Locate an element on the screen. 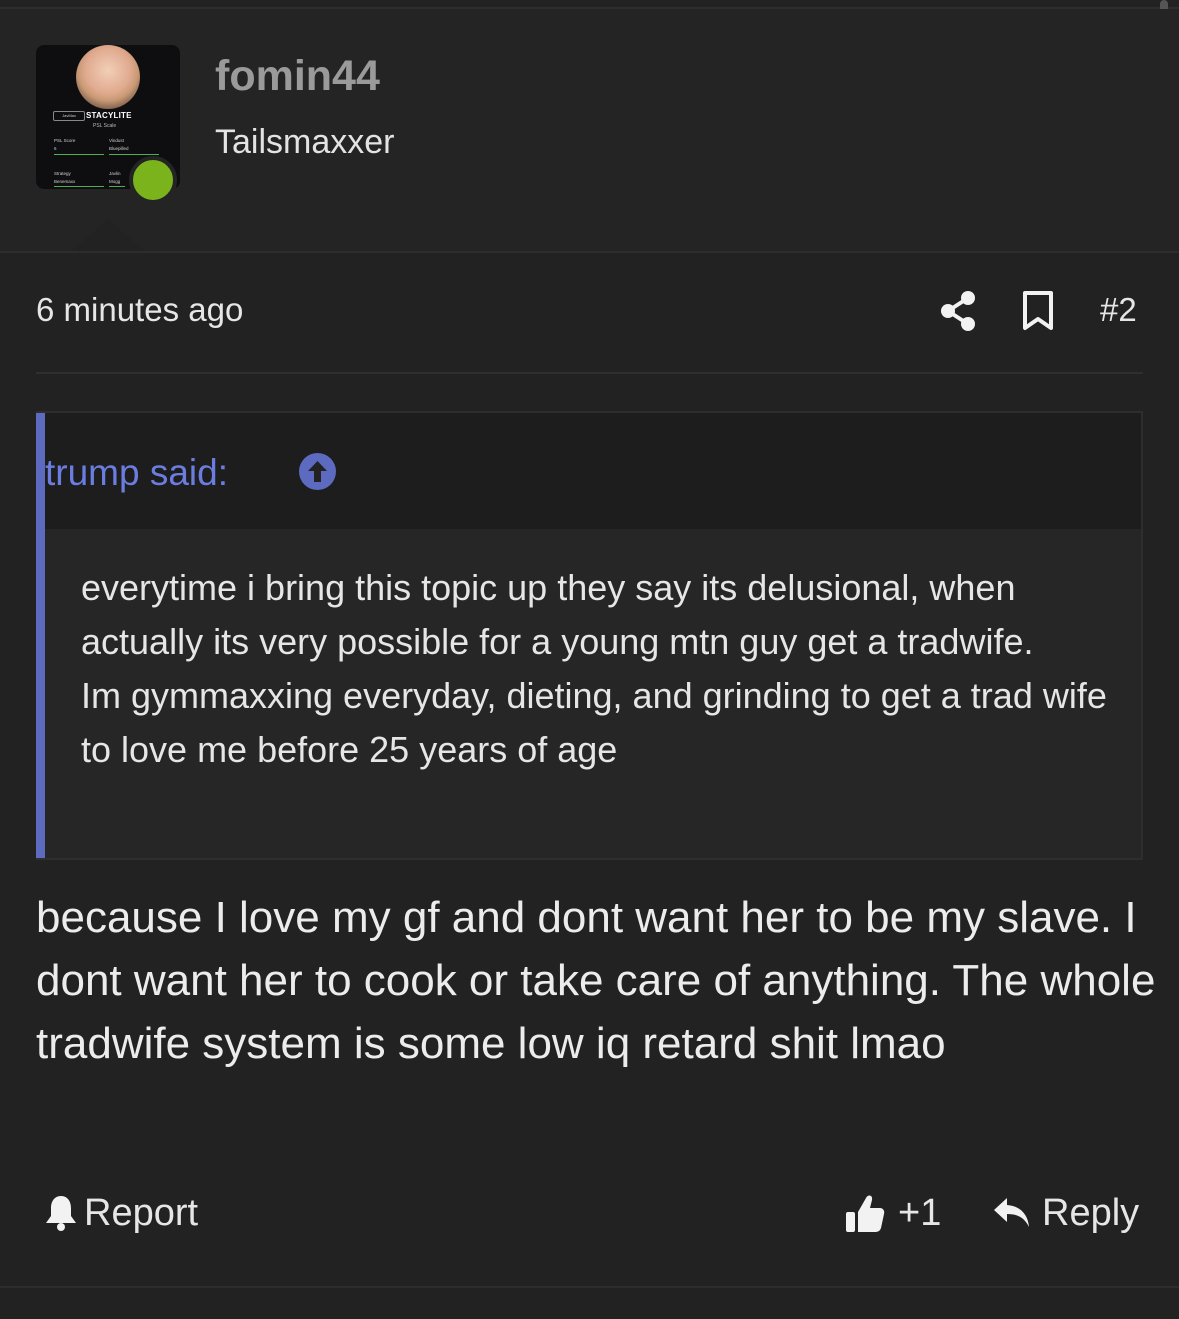 This screenshot has height=1319, width=1179. avatar-card-cell: Mogg is located at coordinates (115, 181).